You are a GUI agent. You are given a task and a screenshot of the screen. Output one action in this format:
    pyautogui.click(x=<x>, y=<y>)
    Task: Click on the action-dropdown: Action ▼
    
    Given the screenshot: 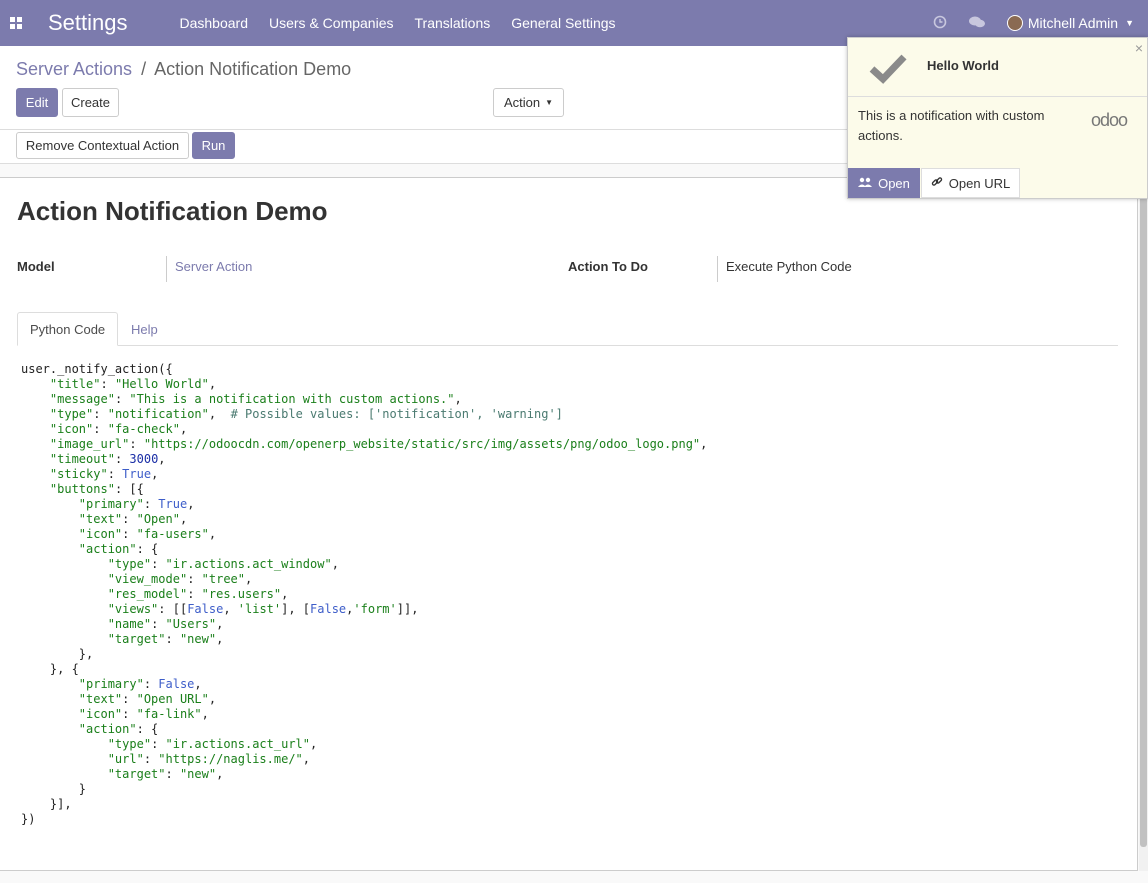 What is the action you would take?
    pyautogui.click(x=528, y=102)
    